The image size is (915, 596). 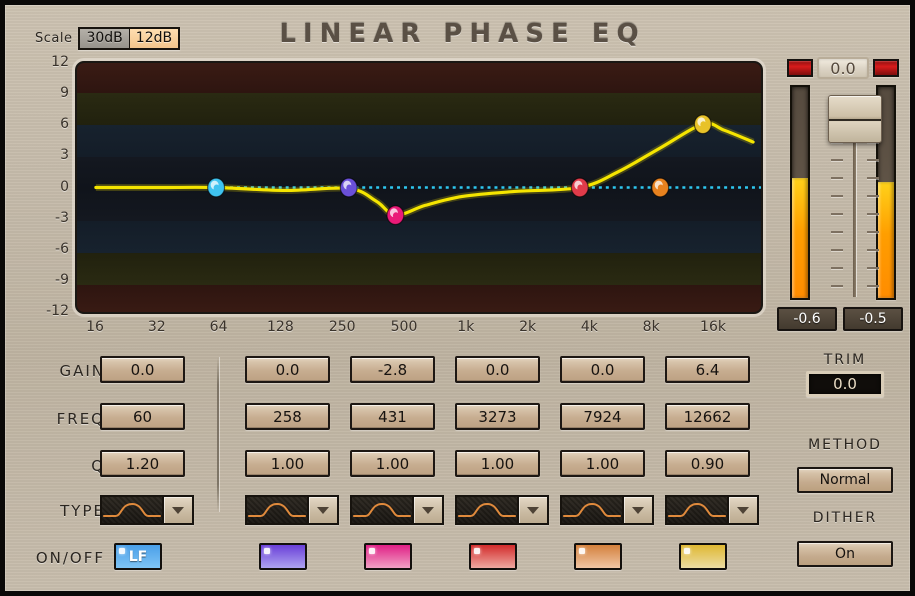 What do you see at coordinates (342, 327) in the screenshot?
I see `x-axis-tick: 250` at bounding box center [342, 327].